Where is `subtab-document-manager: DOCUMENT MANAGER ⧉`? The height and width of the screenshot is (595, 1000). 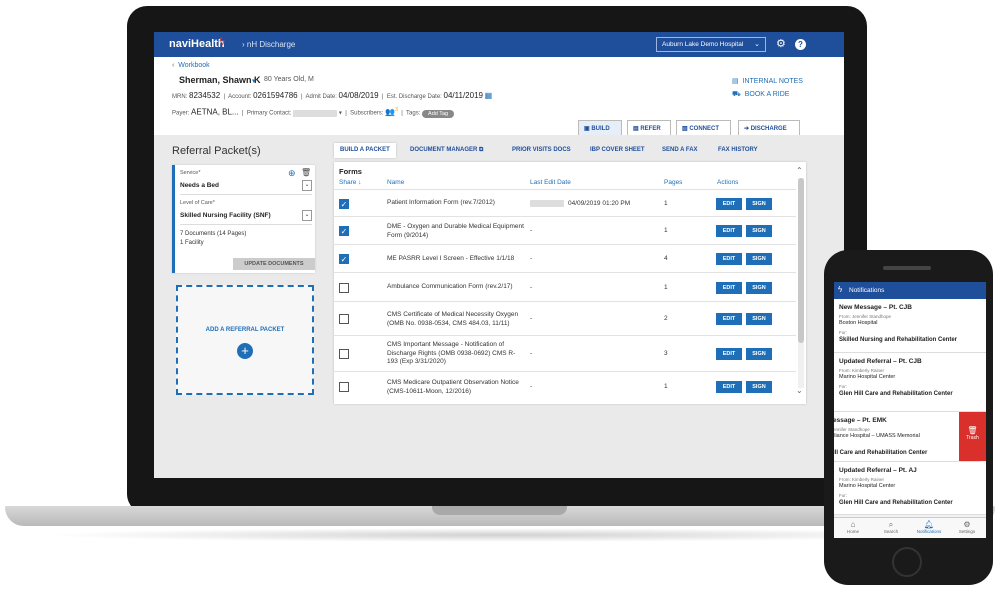
subtab-document-manager: DOCUMENT MANAGER ⧉ is located at coordinates (446, 150).